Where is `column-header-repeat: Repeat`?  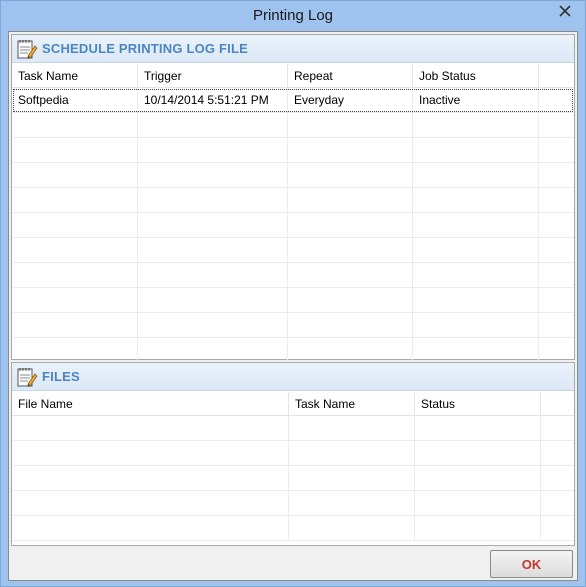 column-header-repeat: Repeat is located at coordinates (350, 76).